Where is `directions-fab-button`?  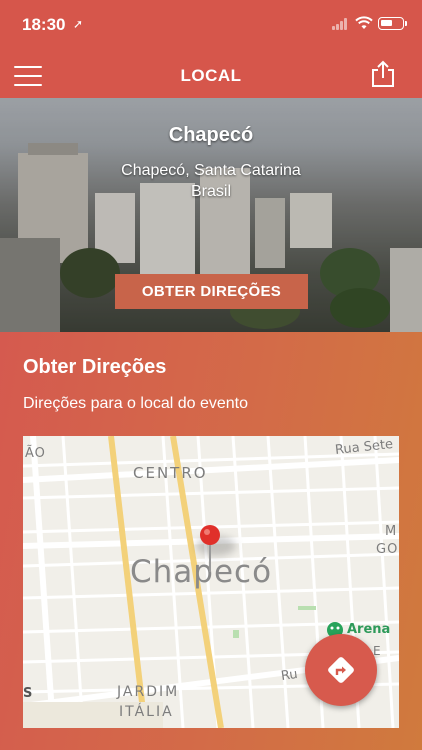 directions-fab-button is located at coordinates (341, 670).